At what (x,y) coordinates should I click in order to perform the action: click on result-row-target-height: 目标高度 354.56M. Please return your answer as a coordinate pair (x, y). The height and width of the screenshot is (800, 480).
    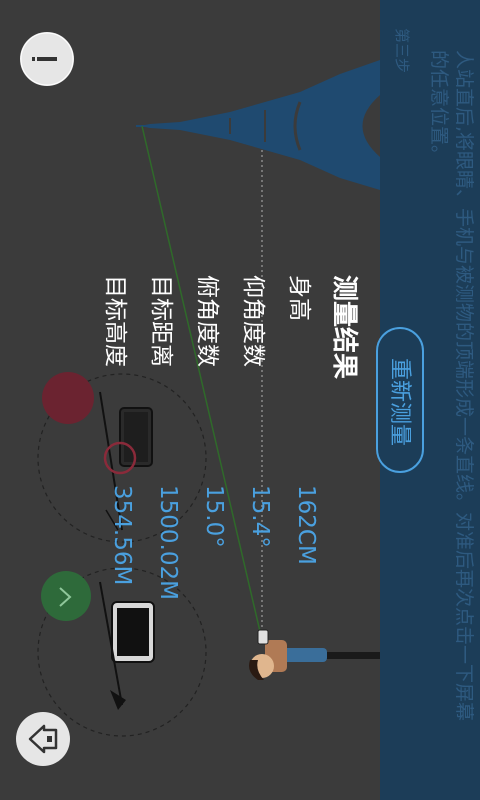
    Looking at the image, I should click on (118, 440).